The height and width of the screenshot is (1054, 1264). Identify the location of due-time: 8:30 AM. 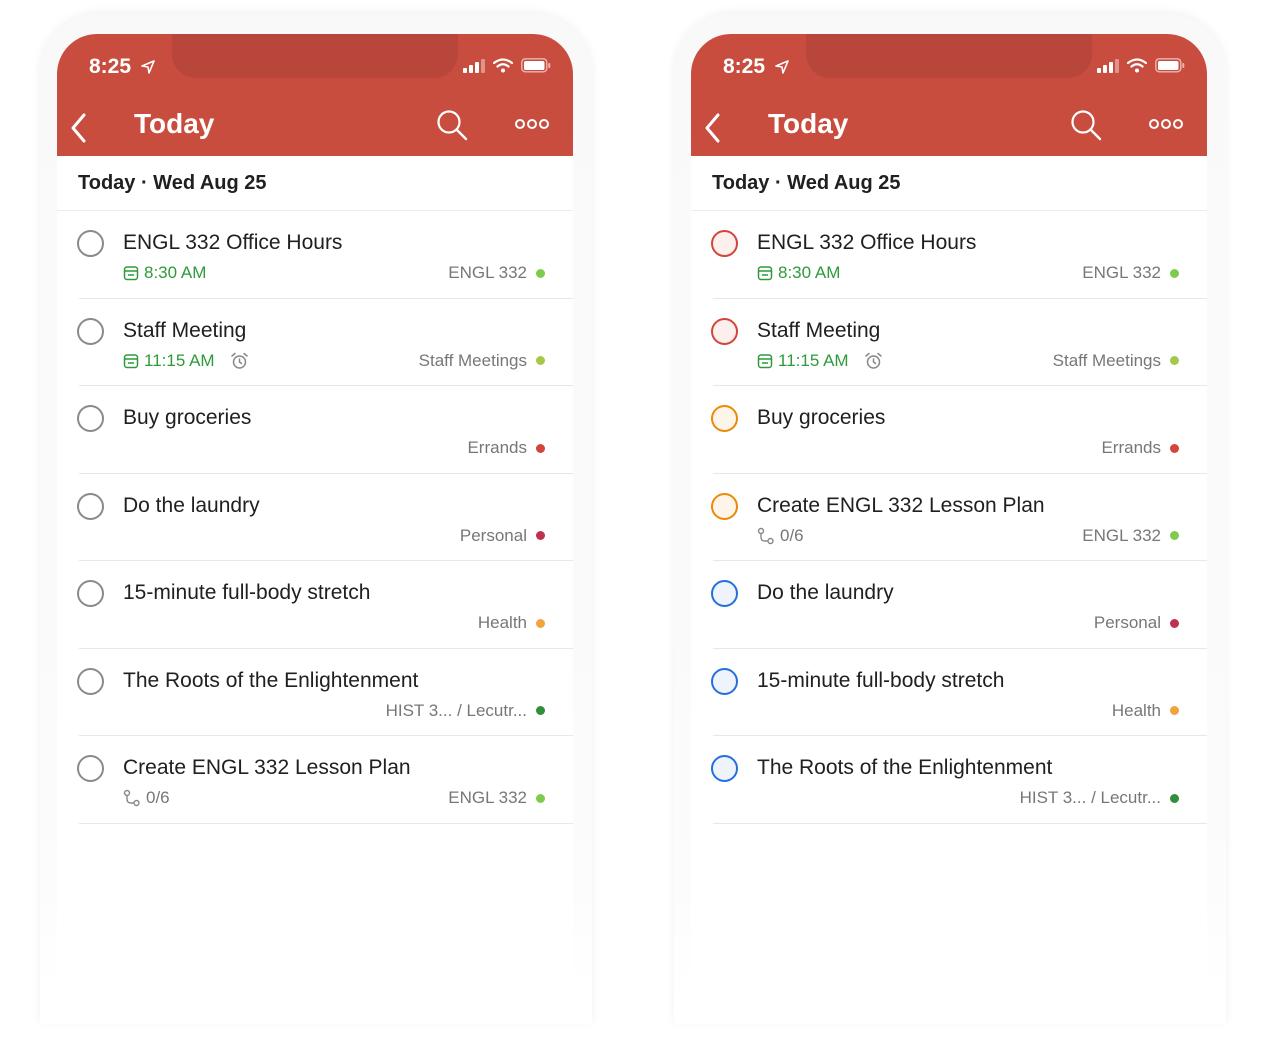
(175, 272).